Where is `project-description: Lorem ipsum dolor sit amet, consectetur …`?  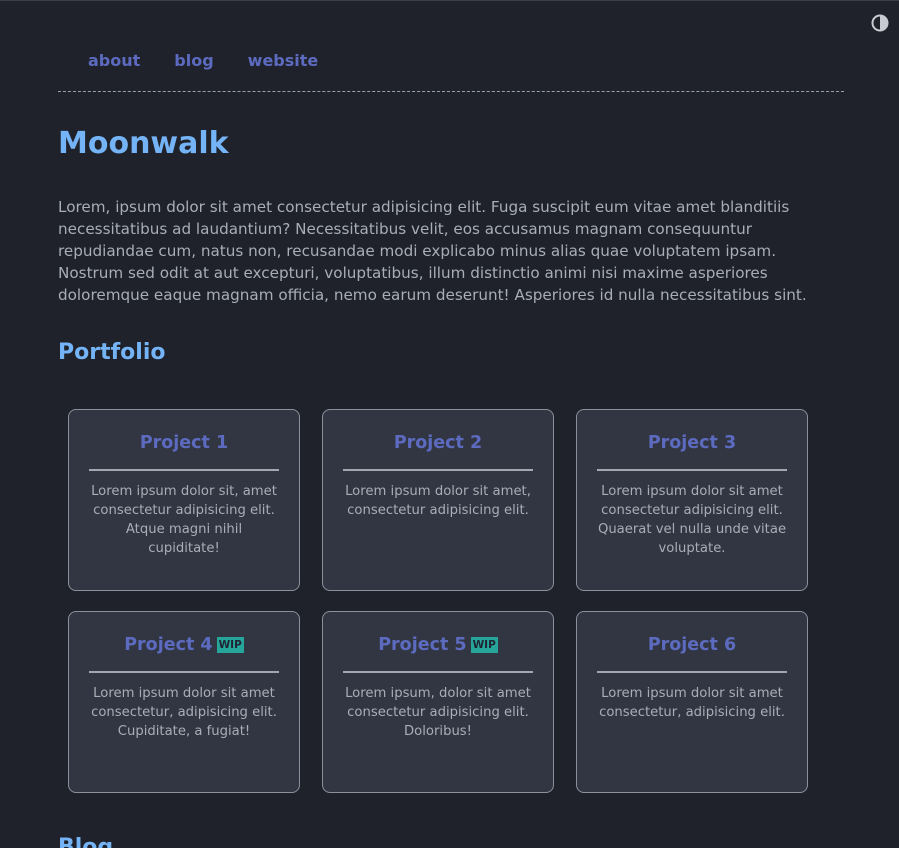
project-description: Lorem ipsum dolor sit amet, consectetur … is located at coordinates (438, 501).